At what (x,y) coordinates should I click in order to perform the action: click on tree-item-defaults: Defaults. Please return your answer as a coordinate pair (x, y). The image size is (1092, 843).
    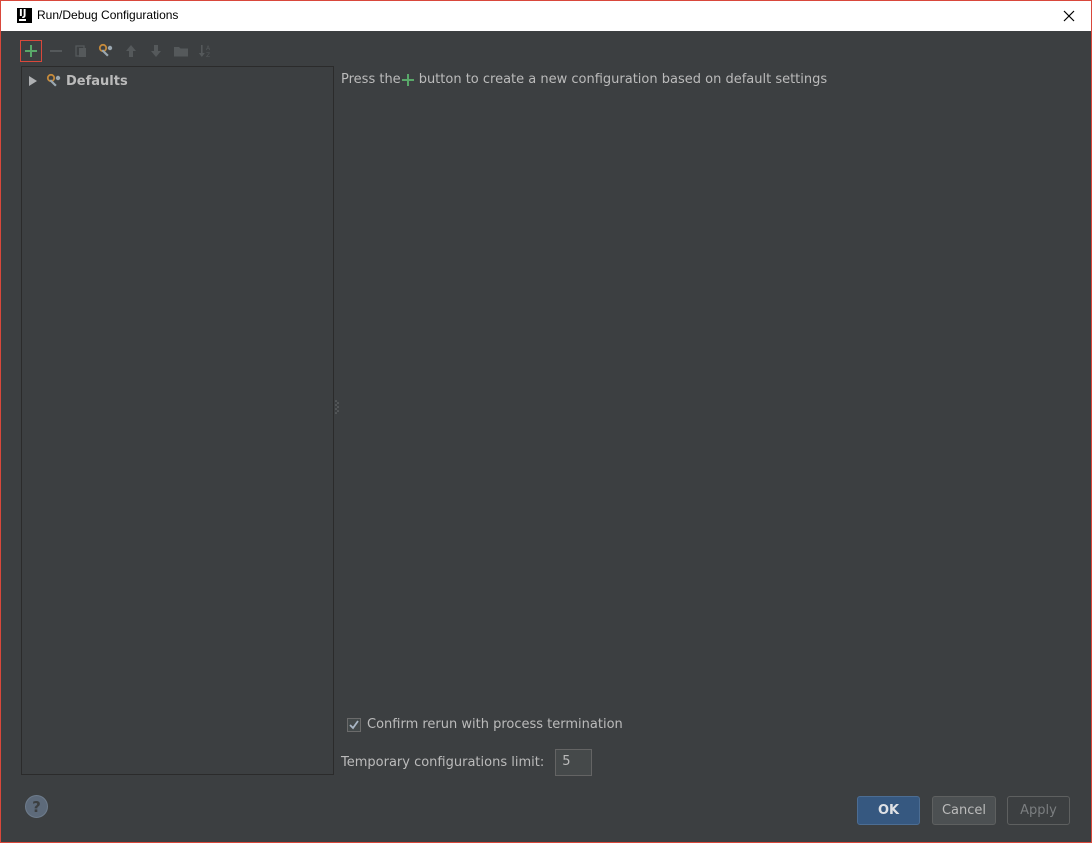
    Looking at the image, I should click on (77, 81).